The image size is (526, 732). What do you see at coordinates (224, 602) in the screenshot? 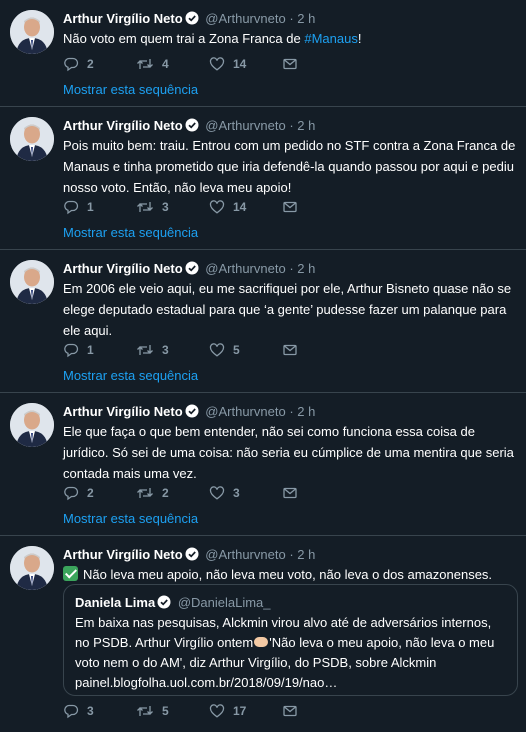
I see `quoted-author-handle: @DanielaLima_` at bounding box center [224, 602].